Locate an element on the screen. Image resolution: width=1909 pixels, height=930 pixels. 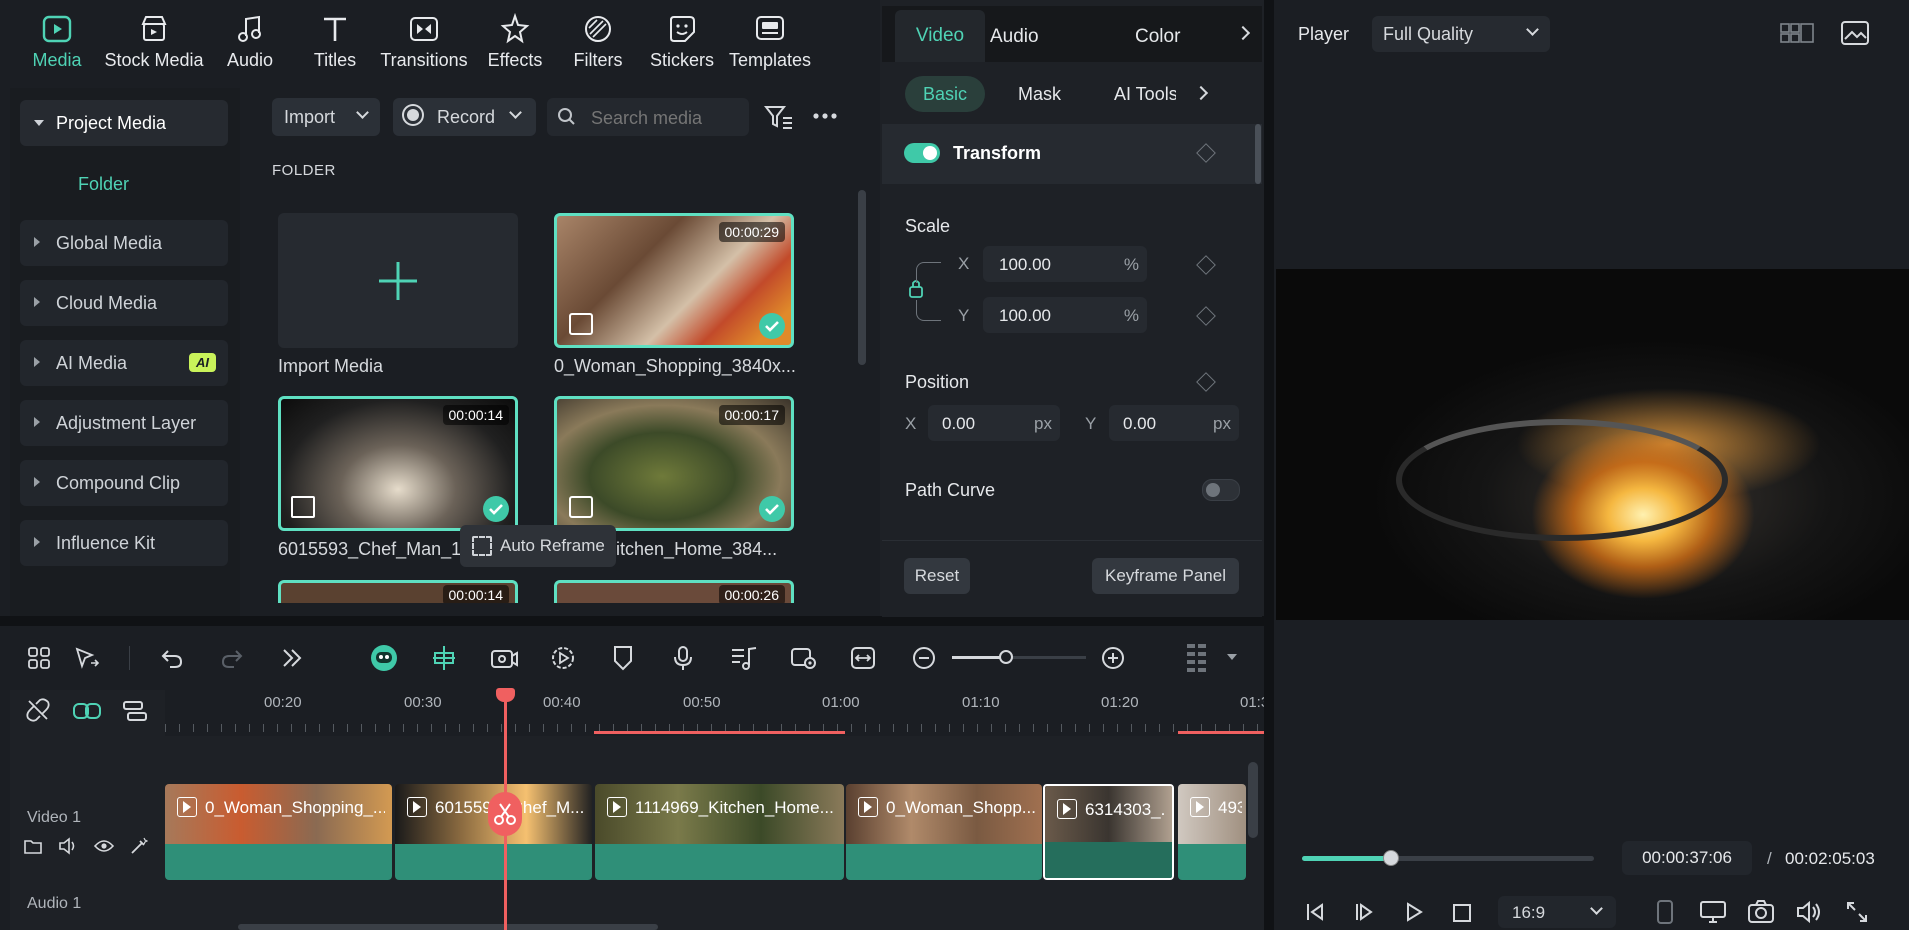
properties-scrollbar is located at coordinates (1258, 154).